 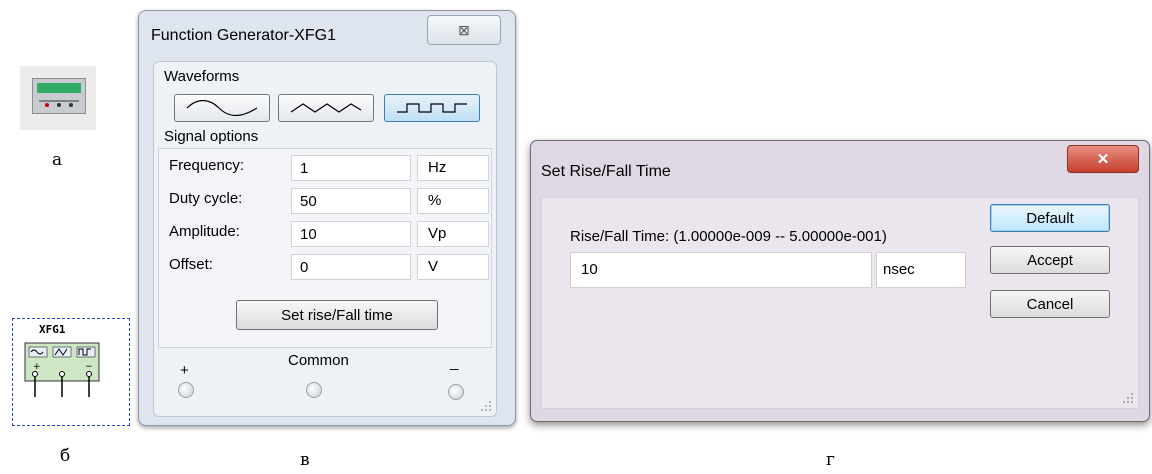 I want to click on instrument-screen, so click(x=59, y=96).